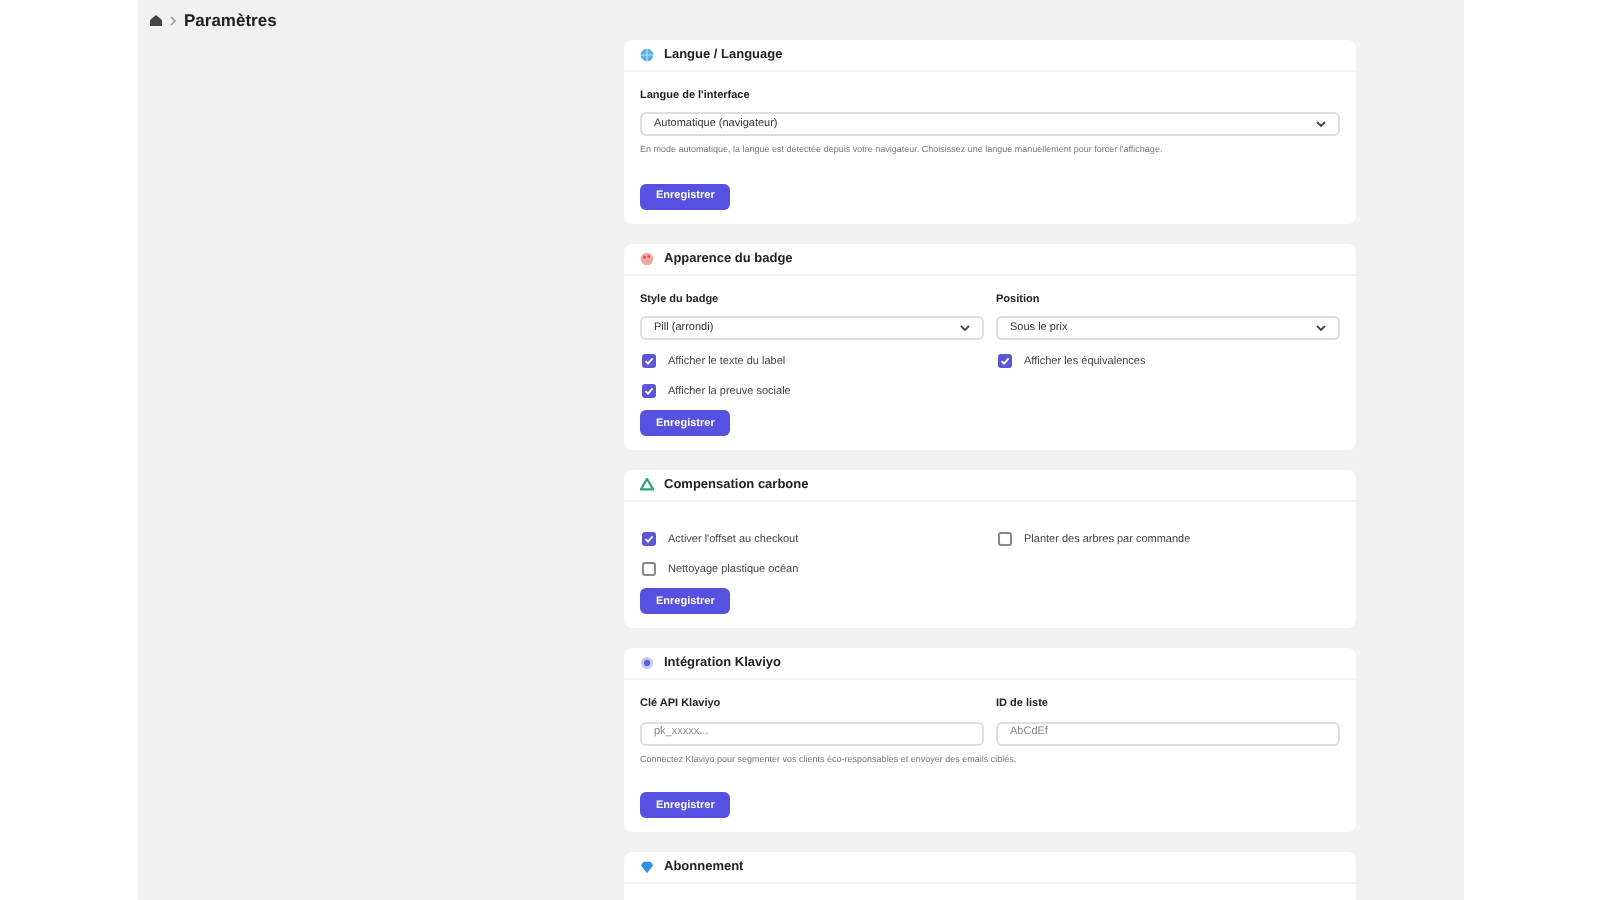  Describe the element at coordinates (230, 20) in the screenshot. I see `page-title: Paramètres` at that location.